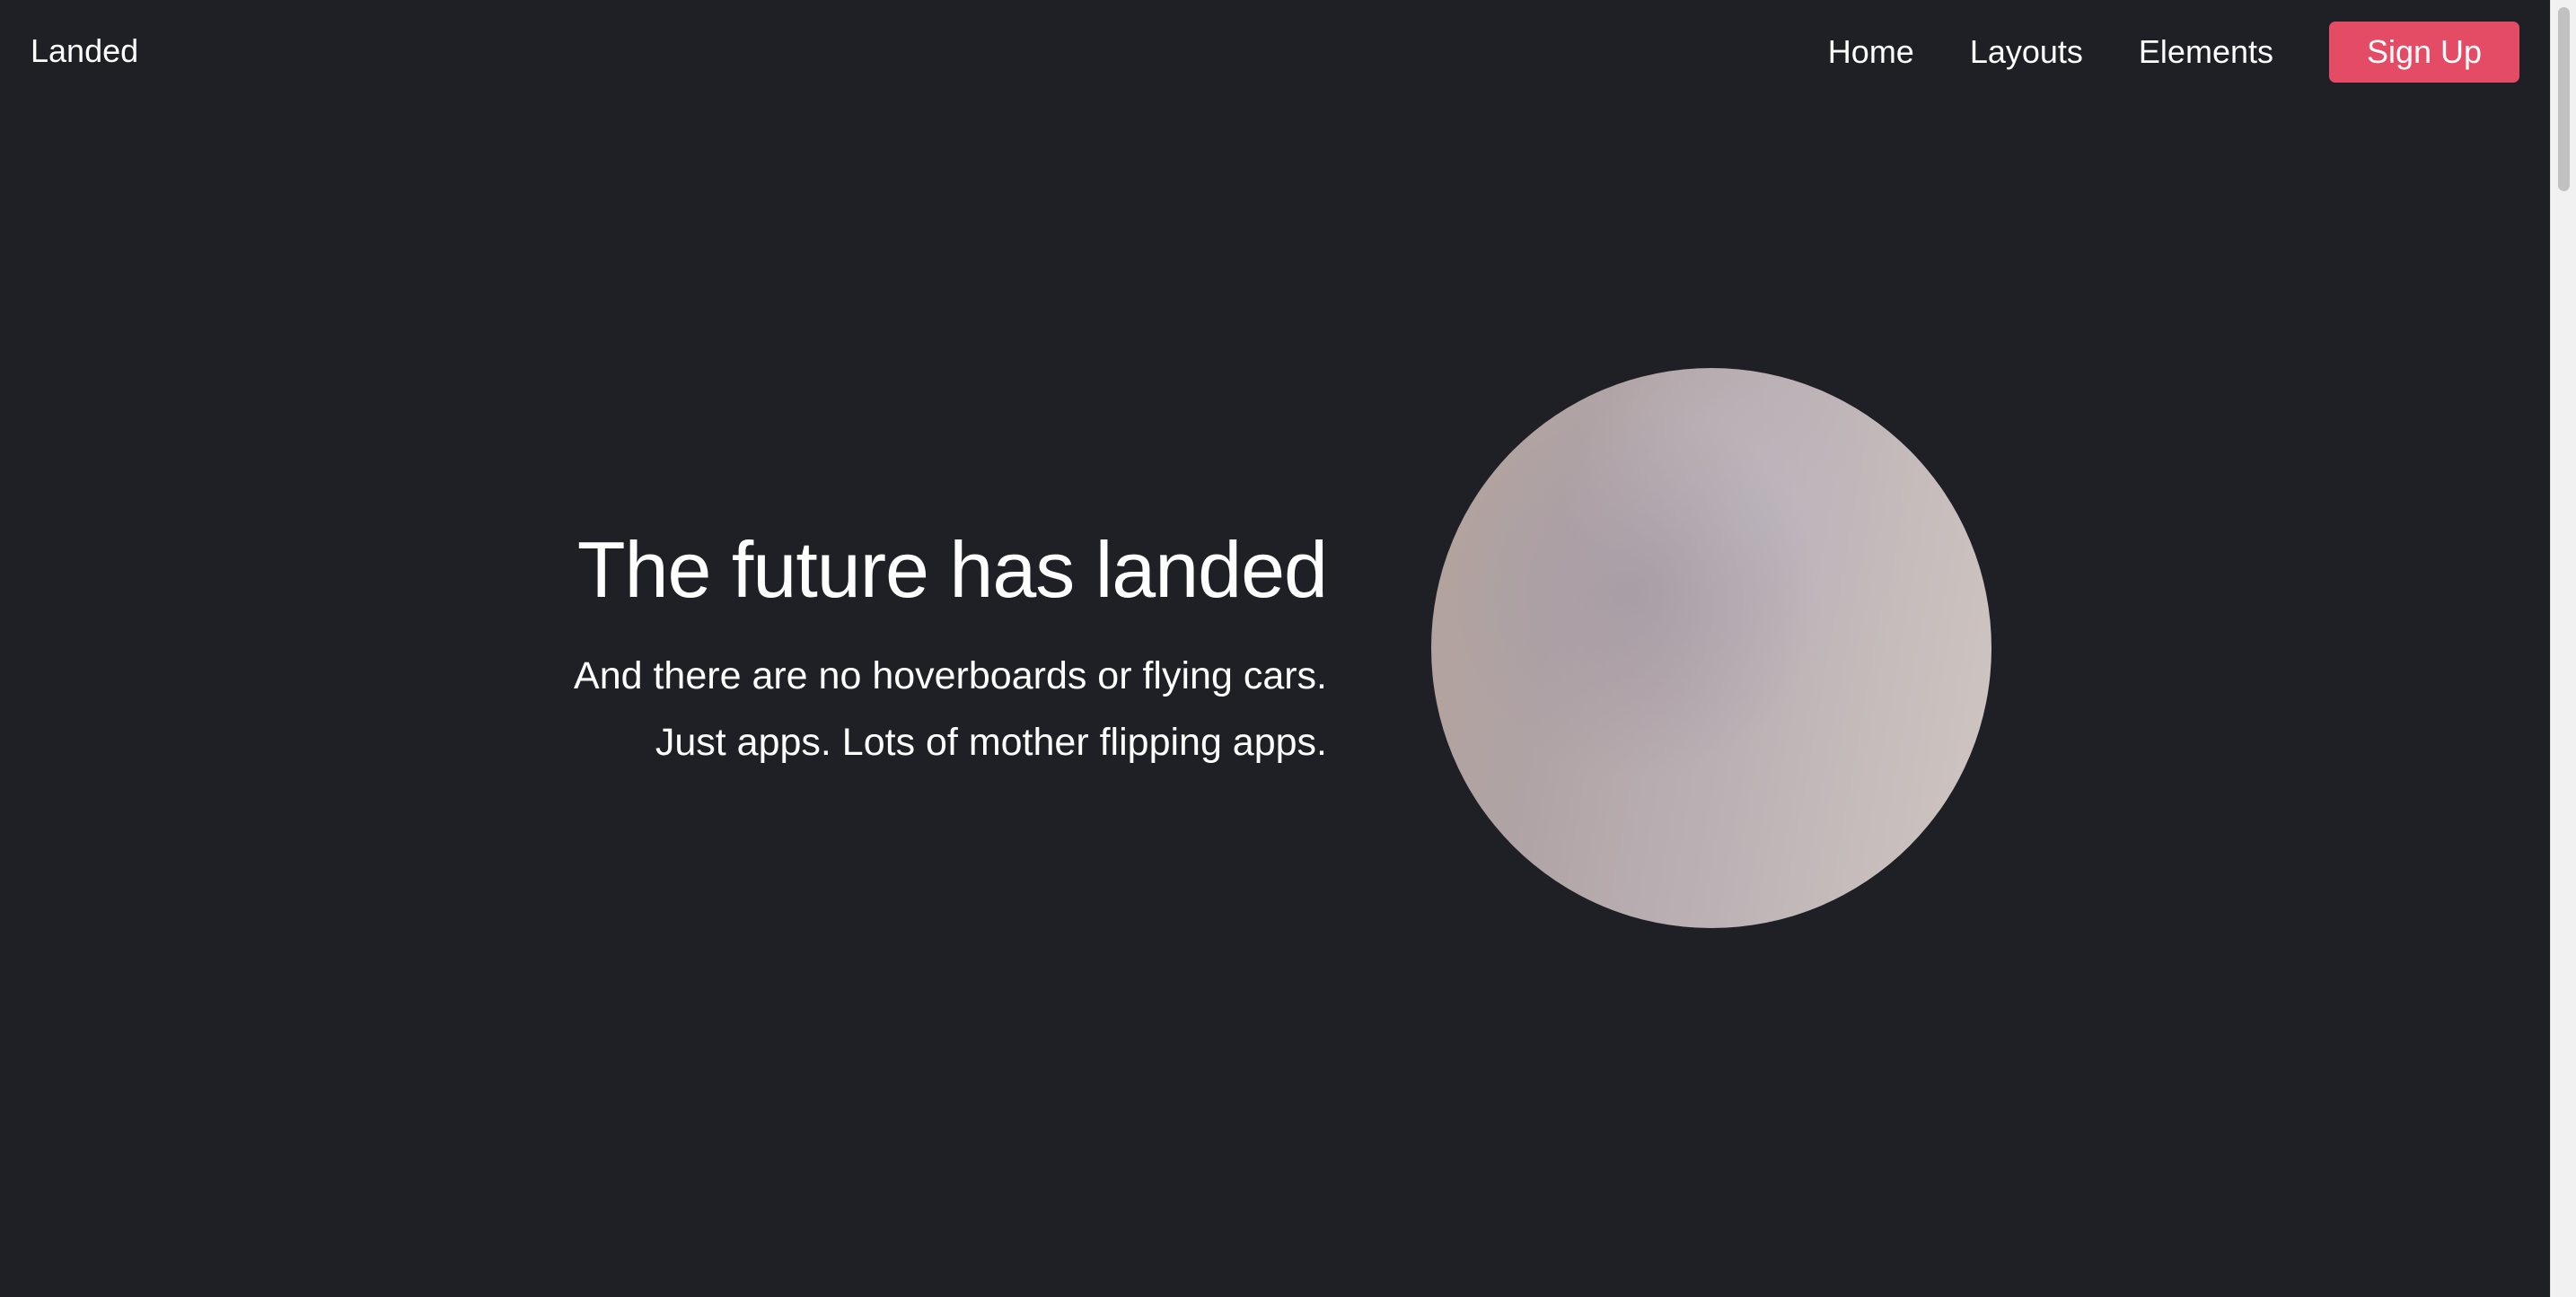  I want to click on main-nav: Home Layouts Elements Sign Up, so click(2173, 52).